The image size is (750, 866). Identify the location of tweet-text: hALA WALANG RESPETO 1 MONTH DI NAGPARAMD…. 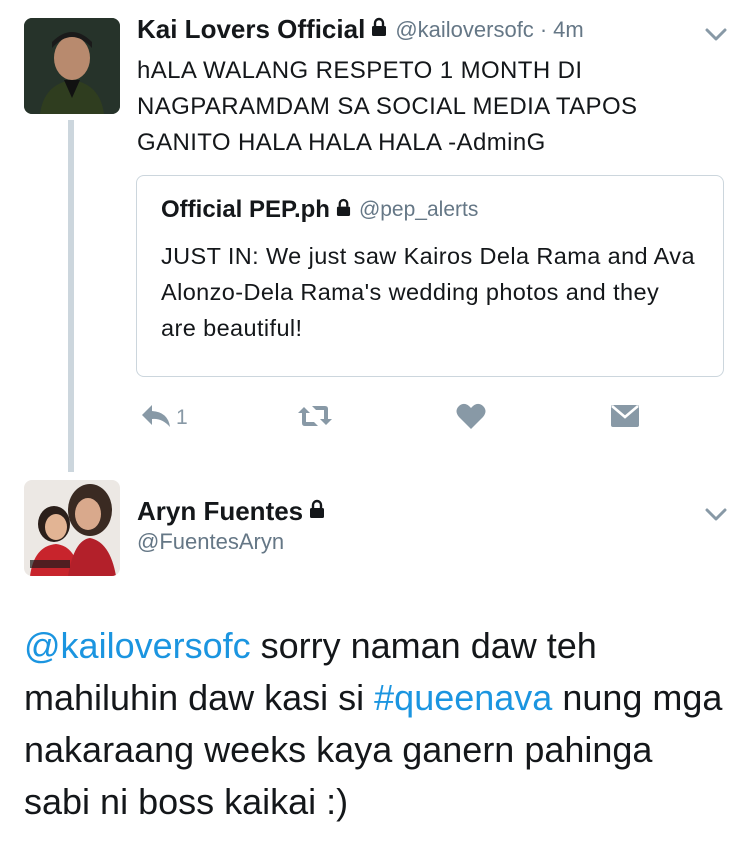
(387, 106).